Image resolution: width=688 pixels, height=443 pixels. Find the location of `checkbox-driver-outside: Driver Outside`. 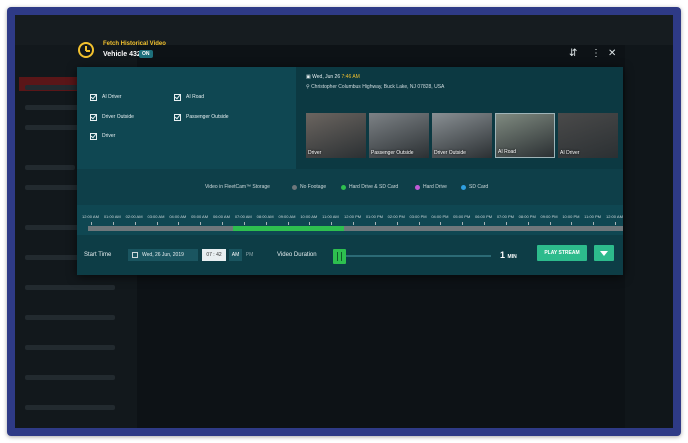

checkbox-driver-outside: Driver Outside is located at coordinates (112, 117).